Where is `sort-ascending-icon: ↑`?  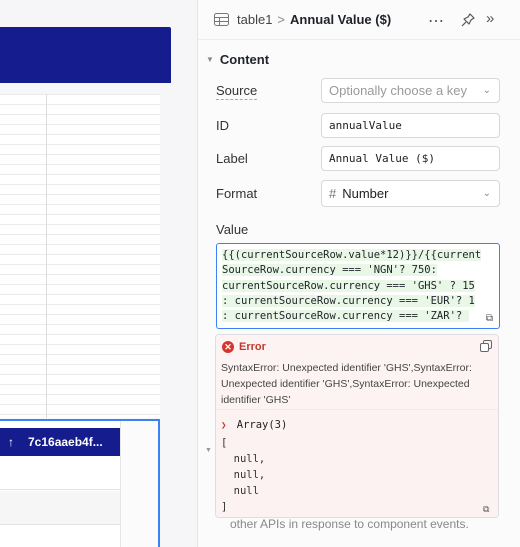 sort-ascending-icon: ↑ is located at coordinates (11, 442).